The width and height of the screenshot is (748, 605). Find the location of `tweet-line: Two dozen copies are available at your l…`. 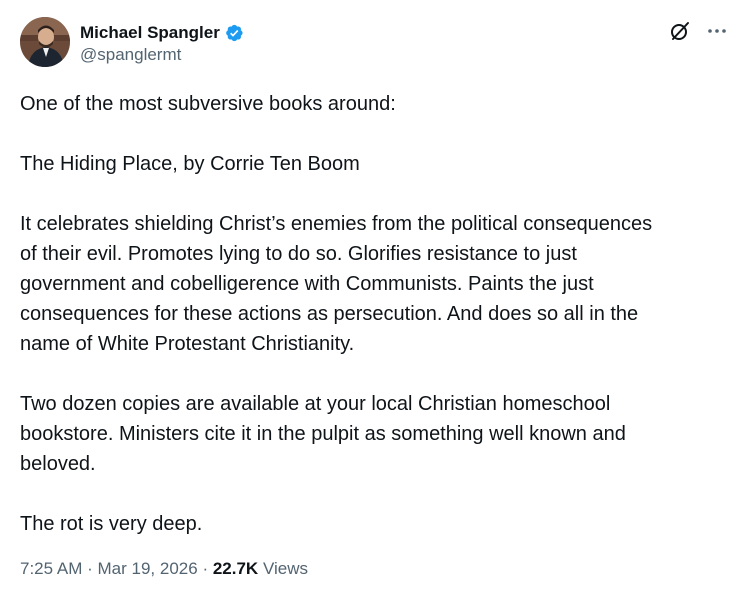

tweet-line: Two dozen copies are available at your l… is located at coordinates (315, 404).